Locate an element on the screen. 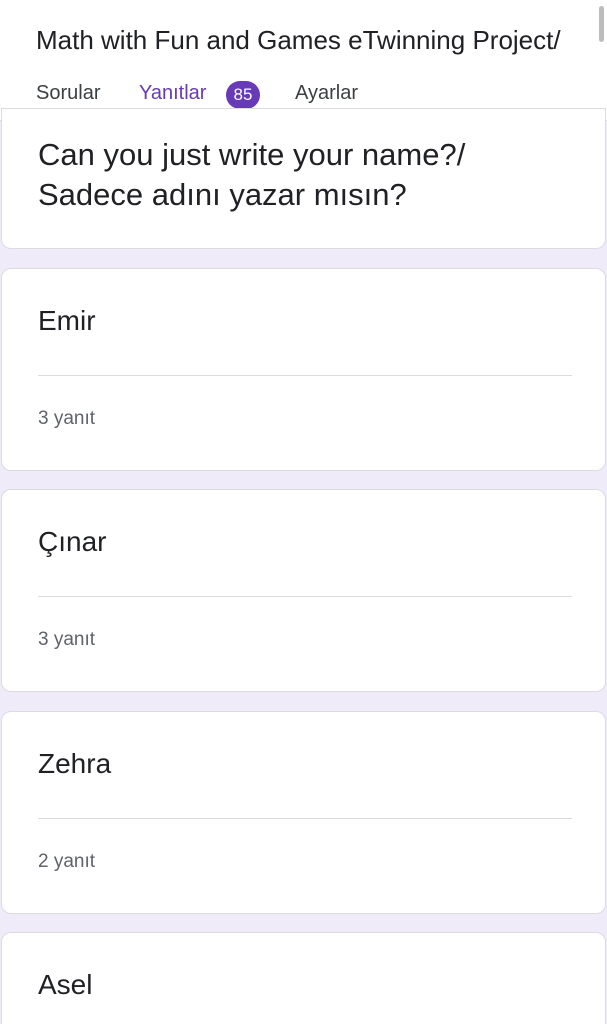 The height and width of the screenshot is (1024, 607). question-line-2: Sadece adını yazar mısın? is located at coordinates (222, 194).